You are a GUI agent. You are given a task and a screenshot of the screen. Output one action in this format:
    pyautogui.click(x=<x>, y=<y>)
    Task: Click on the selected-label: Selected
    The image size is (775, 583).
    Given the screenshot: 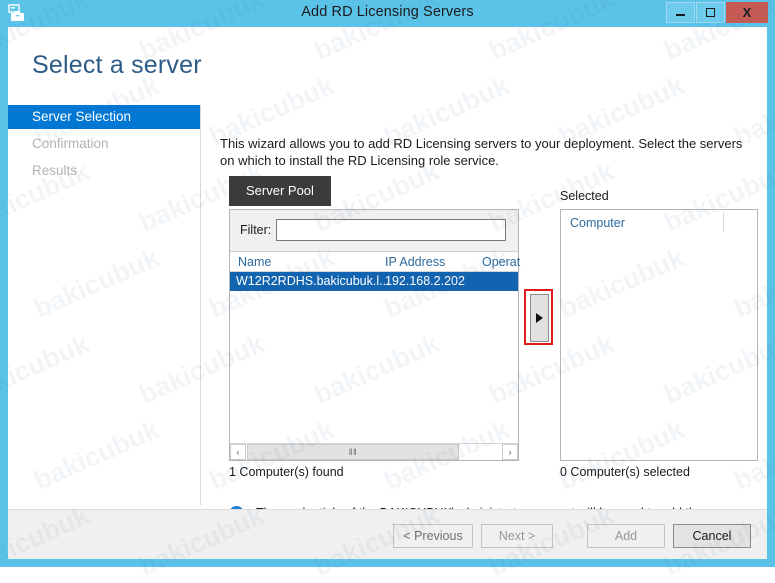 What is the action you would take?
    pyautogui.click(x=584, y=196)
    